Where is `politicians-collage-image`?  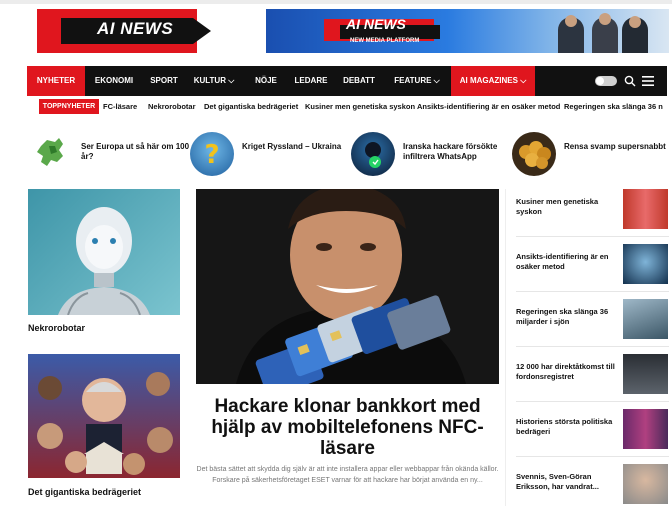 politicians-collage-image is located at coordinates (104, 416).